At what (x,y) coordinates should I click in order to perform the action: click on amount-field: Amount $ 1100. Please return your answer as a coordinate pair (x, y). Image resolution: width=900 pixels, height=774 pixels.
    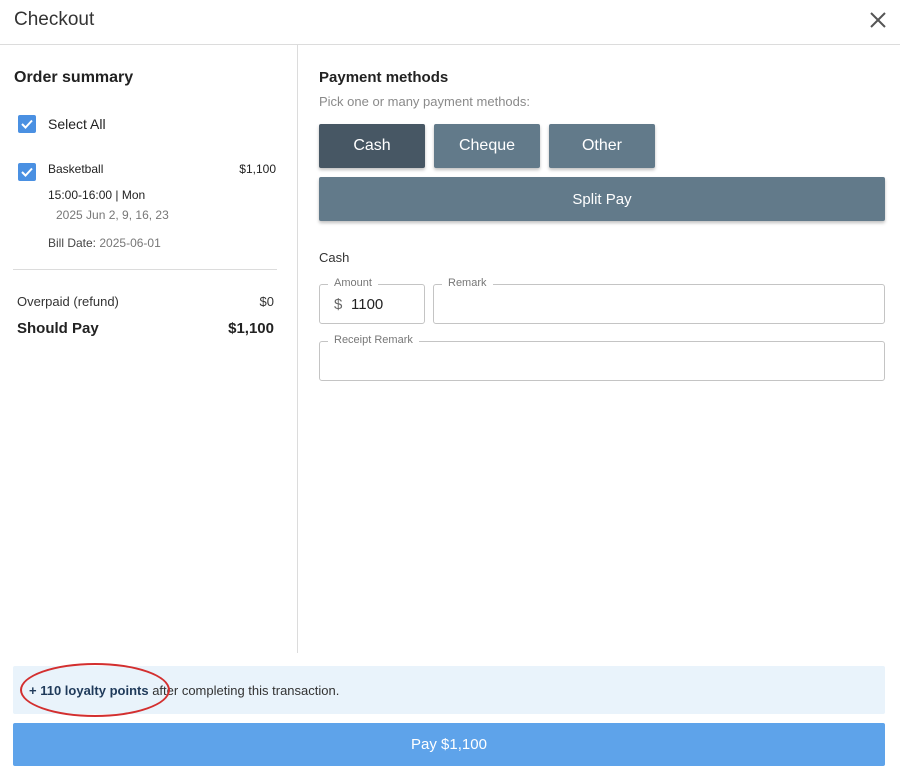
    Looking at the image, I should click on (372, 300).